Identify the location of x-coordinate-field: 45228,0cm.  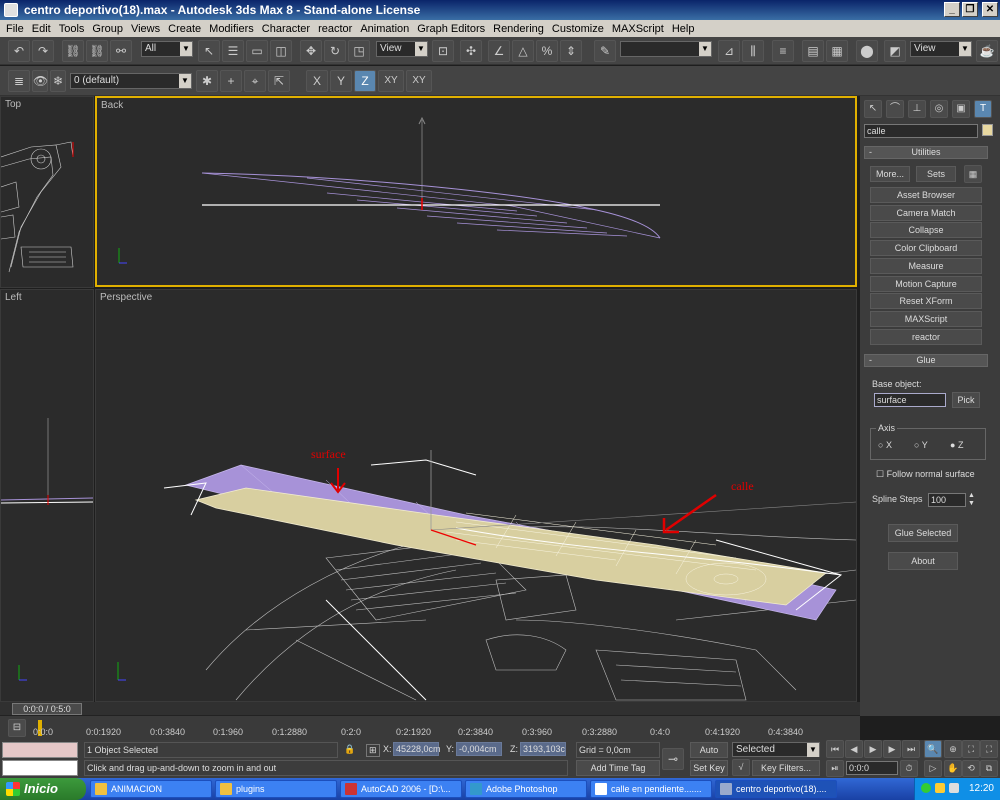
(417, 749).